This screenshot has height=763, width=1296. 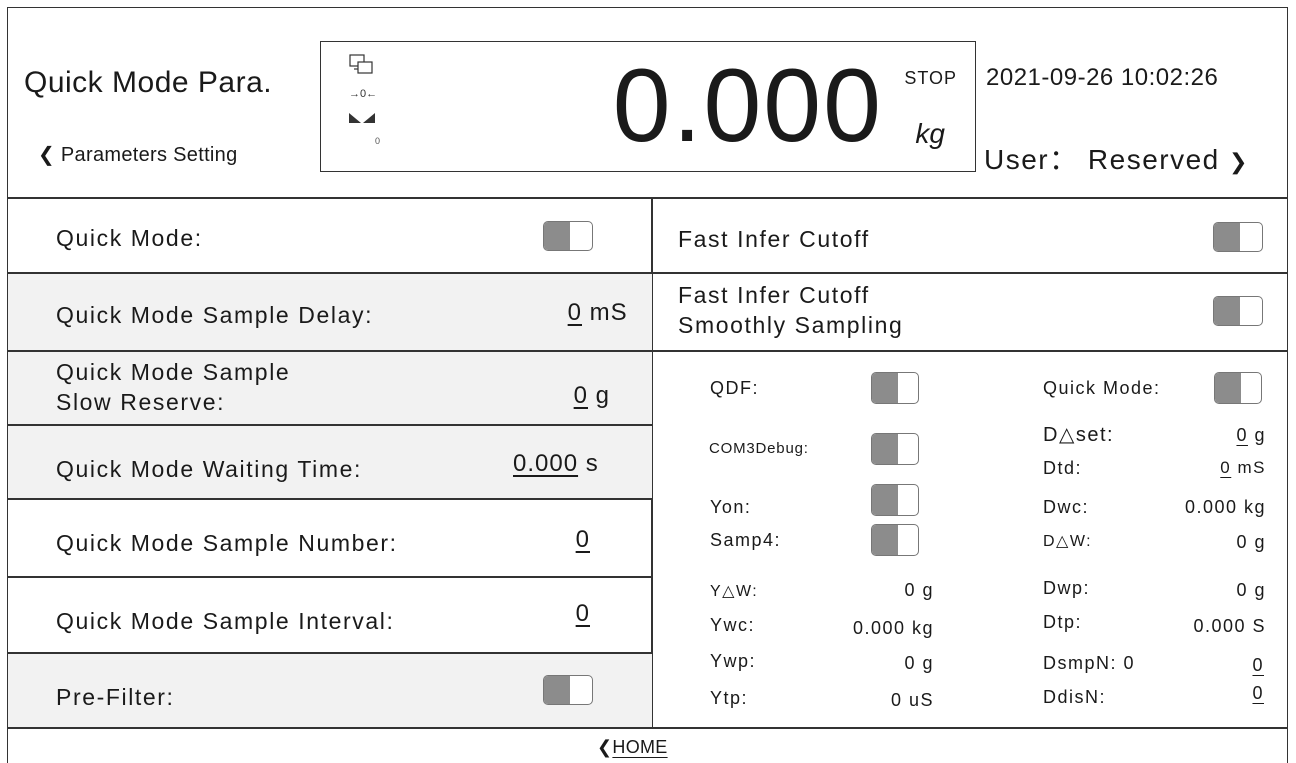 What do you see at coordinates (149, 155) in the screenshot?
I see `parameters-setting-label: Parameters Setting` at bounding box center [149, 155].